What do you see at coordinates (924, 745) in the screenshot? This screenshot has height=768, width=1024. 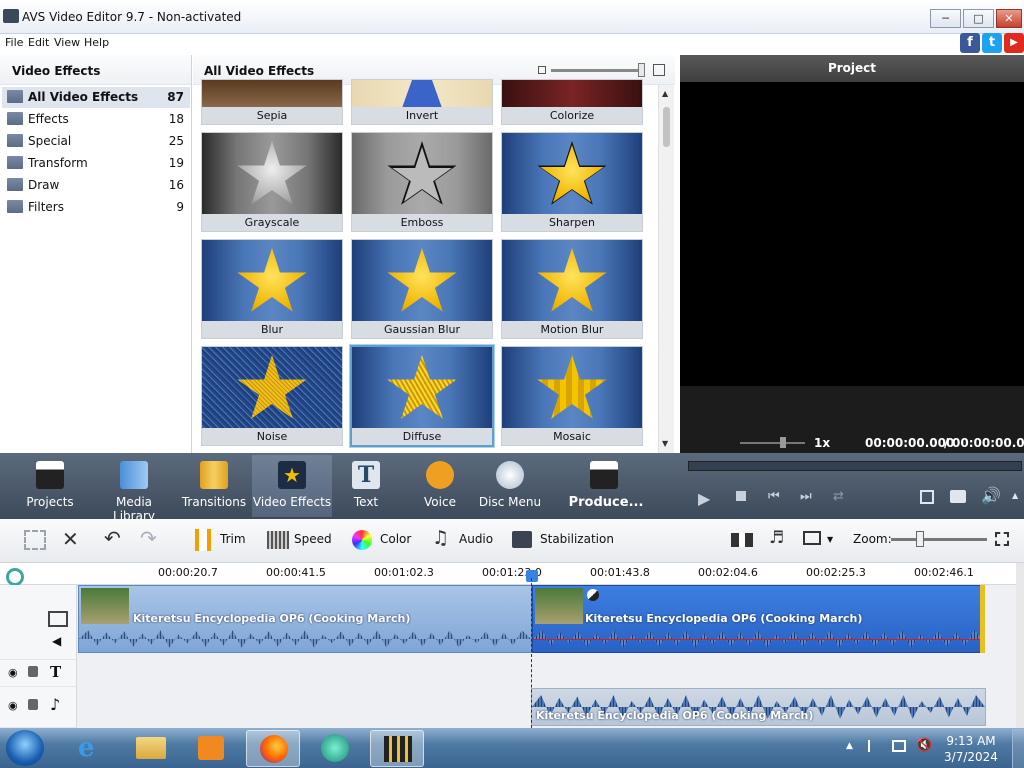 I see `speaker-muted-icon: 🔇` at bounding box center [924, 745].